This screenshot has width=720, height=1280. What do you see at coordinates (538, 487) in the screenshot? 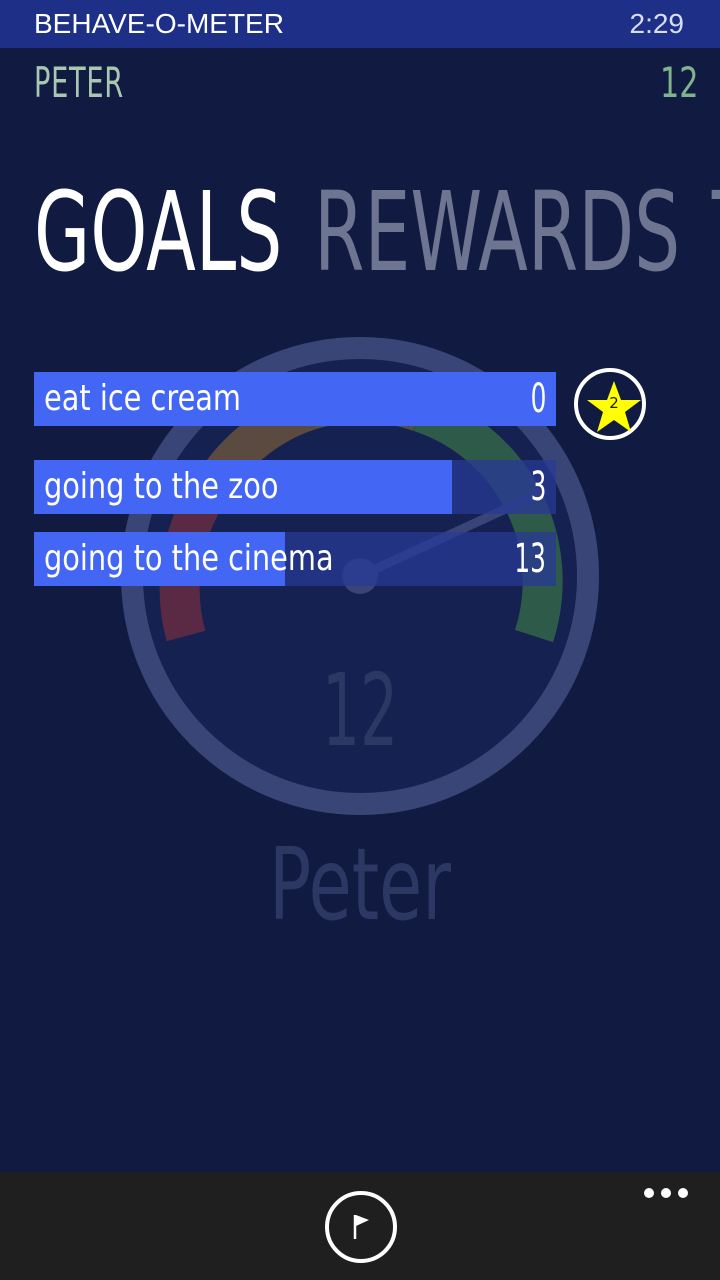
I see `goal-value: 3` at bounding box center [538, 487].